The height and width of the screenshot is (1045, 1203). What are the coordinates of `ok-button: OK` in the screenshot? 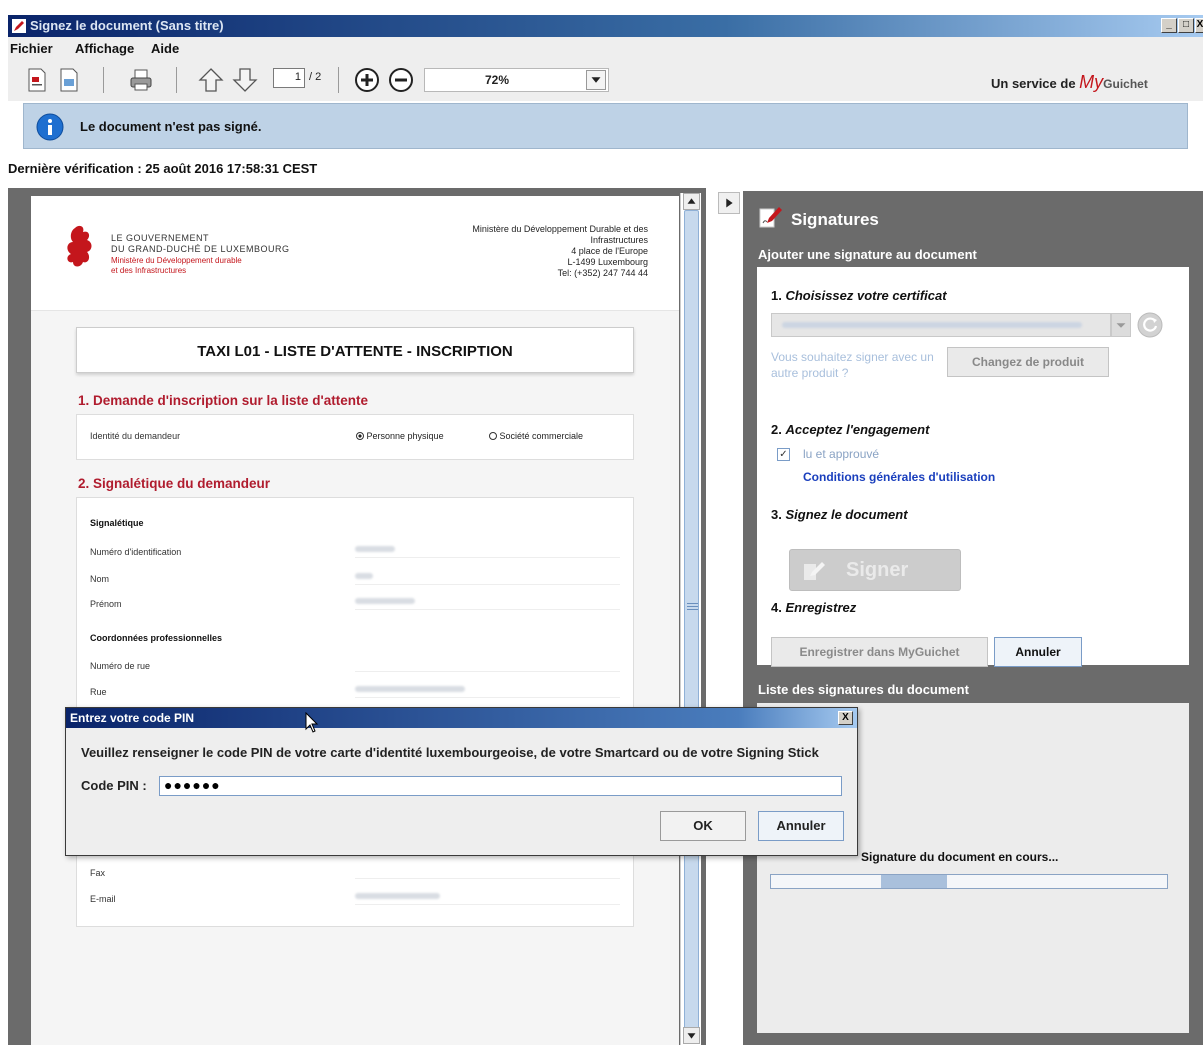 It's located at (703, 826).